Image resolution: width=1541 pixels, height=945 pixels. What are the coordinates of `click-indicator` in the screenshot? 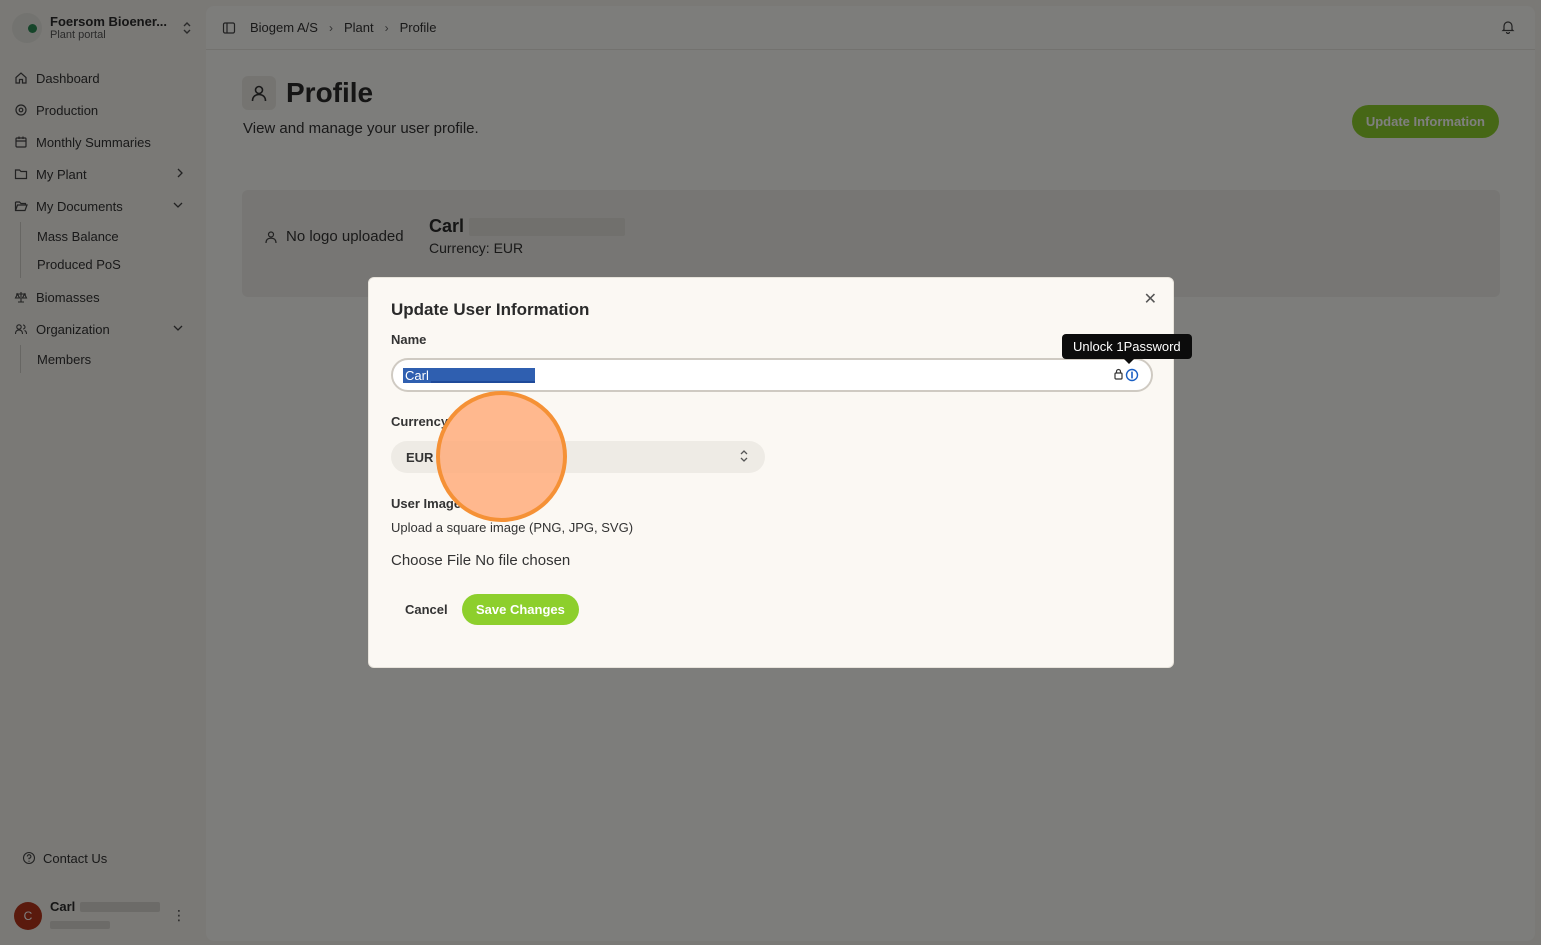 It's located at (501, 456).